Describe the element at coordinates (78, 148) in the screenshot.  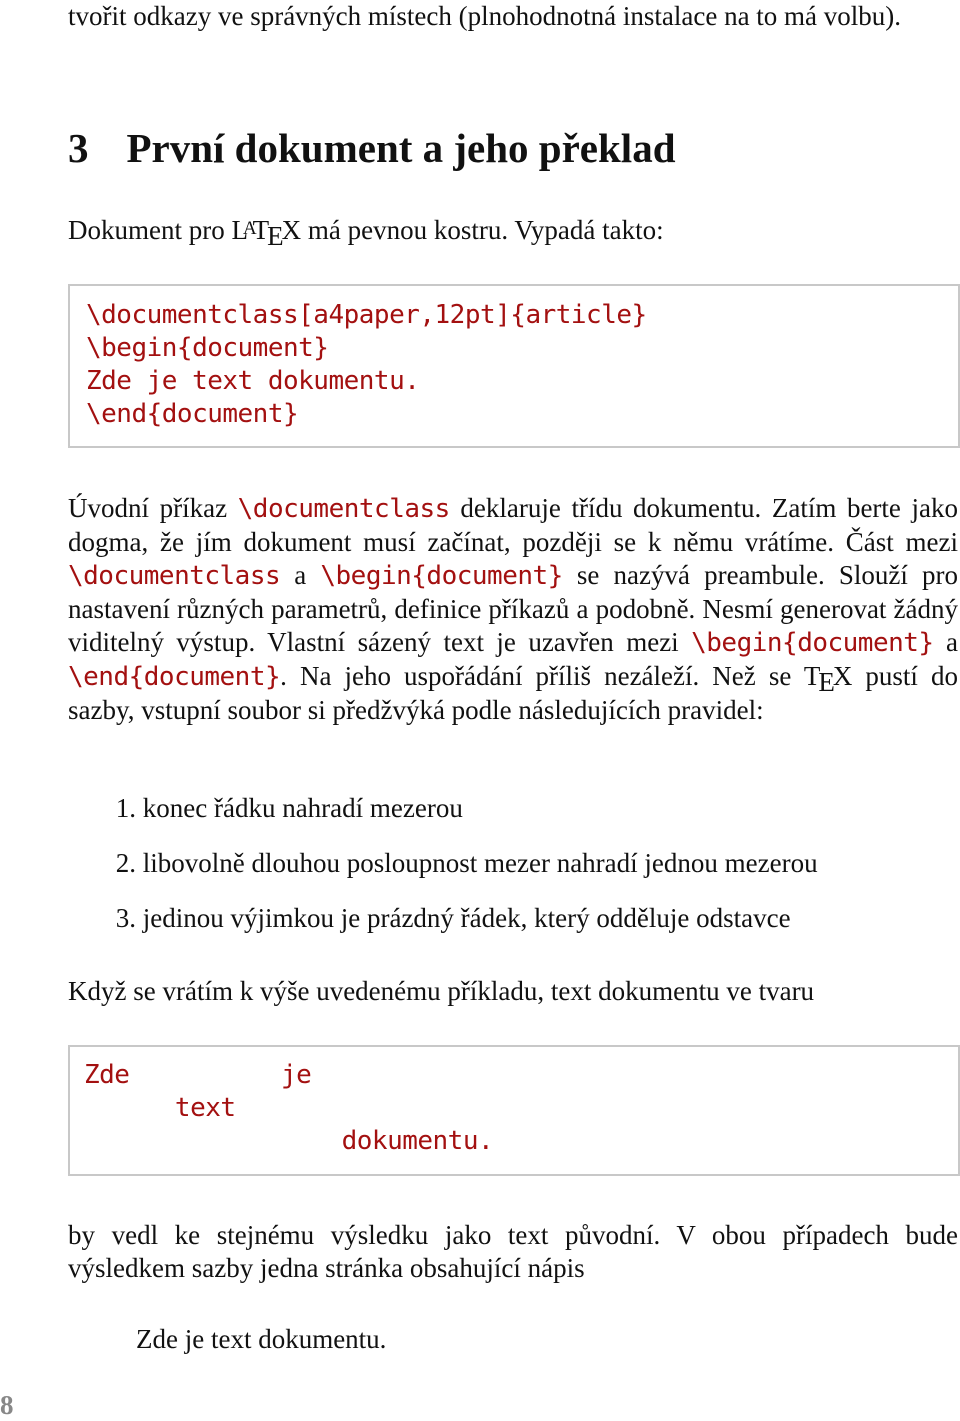
I see `section-number: 3` at that location.